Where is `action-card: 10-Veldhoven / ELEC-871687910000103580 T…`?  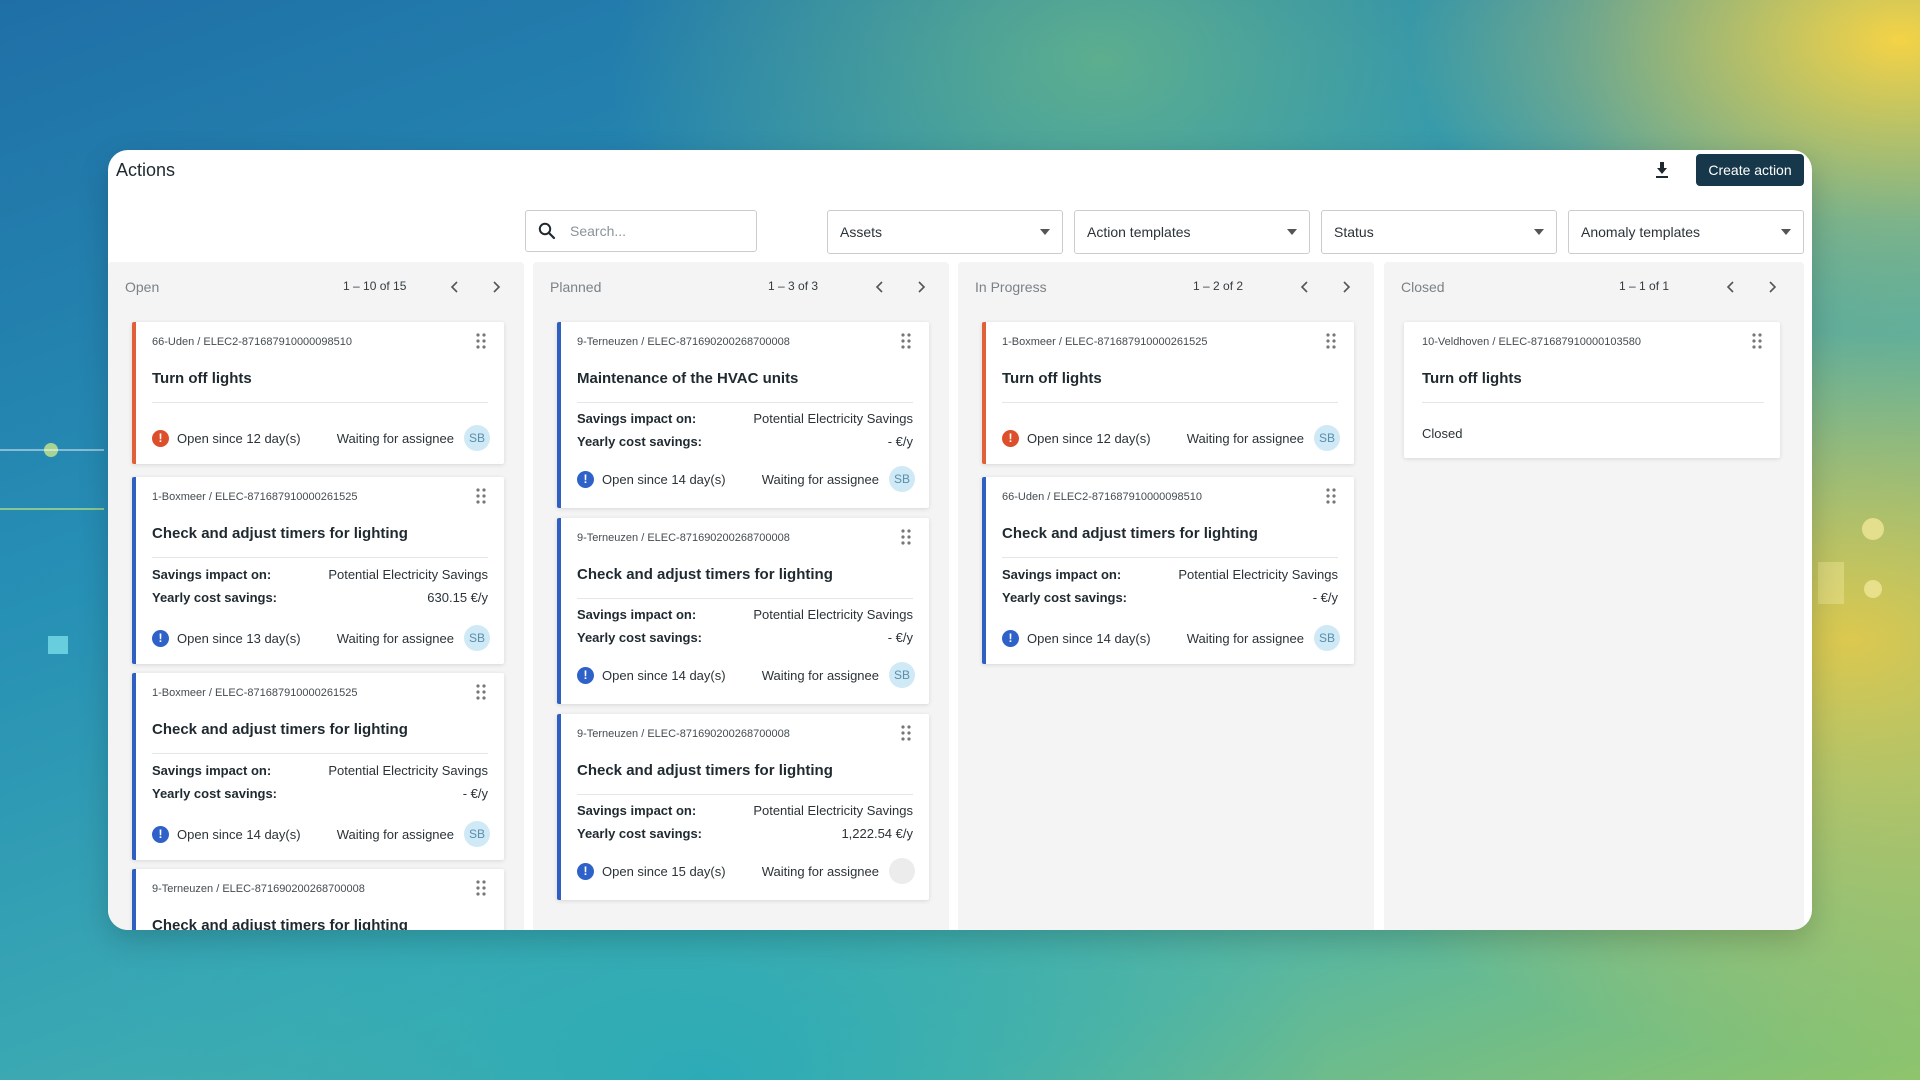
action-card: 10-Veldhoven / ELEC-871687910000103580 T… is located at coordinates (1592, 390).